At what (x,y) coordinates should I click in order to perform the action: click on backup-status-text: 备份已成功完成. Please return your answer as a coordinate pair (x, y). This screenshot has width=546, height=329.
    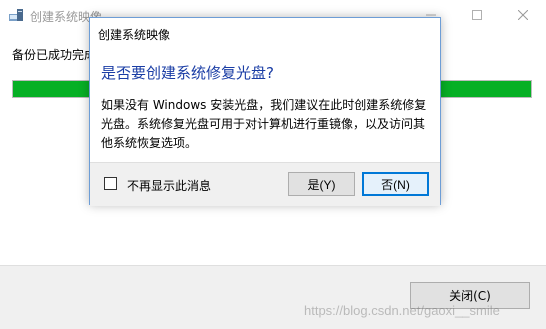
    Looking at the image, I should click on (52, 55).